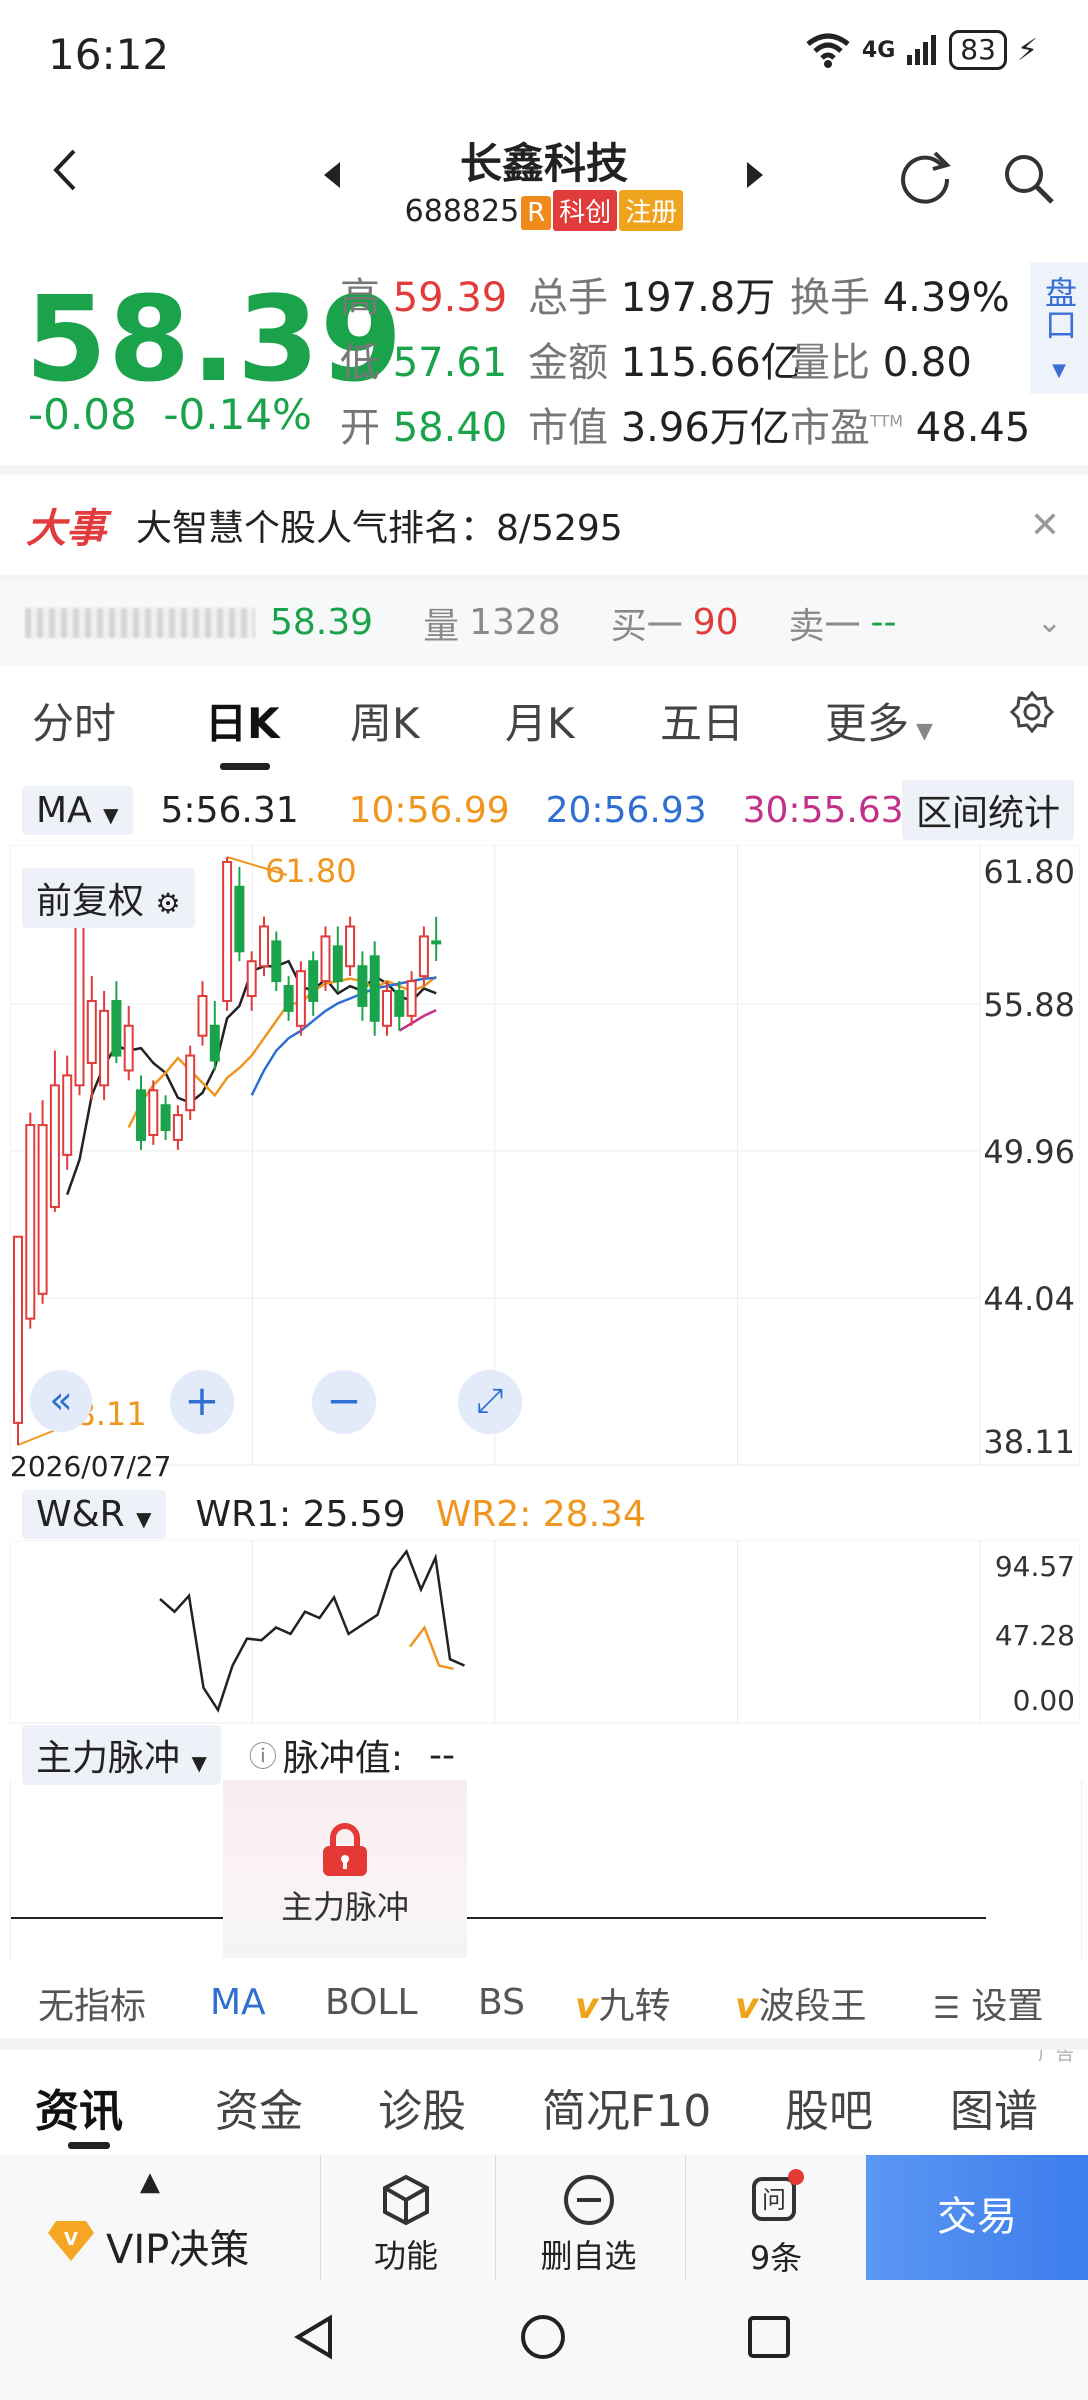 The height and width of the screenshot is (2400, 1088). Describe the element at coordinates (1029, 872) in the screenshot. I see `y-tick-label: 61.80` at that location.